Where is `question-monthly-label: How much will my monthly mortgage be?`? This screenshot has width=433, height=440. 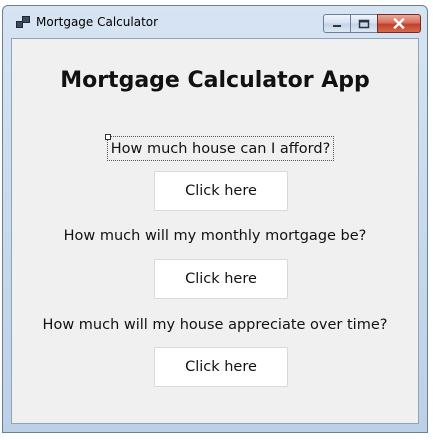
question-monthly-label: How much will my monthly mortgage be? is located at coordinates (215, 236).